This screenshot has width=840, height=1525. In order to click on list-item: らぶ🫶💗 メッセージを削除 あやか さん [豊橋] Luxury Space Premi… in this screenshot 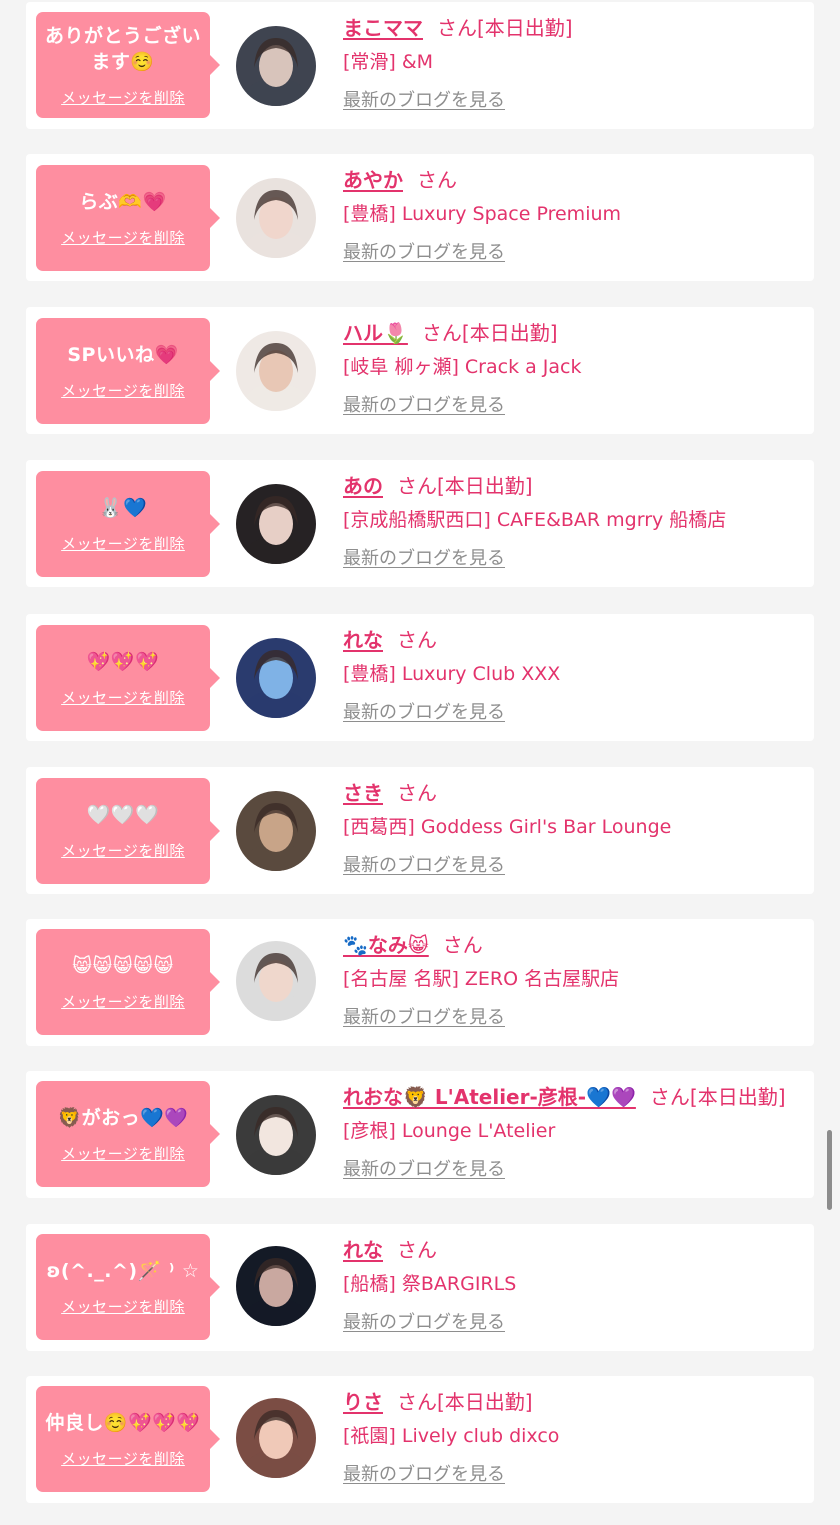, I will do `click(420, 217)`.